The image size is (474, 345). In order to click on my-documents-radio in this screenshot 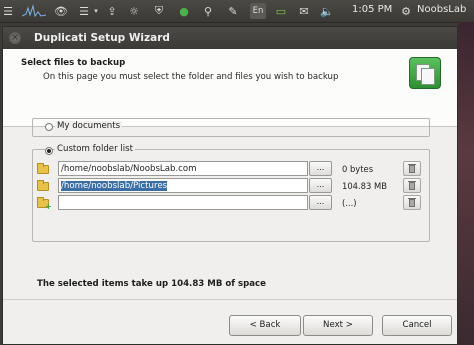, I will do `click(49, 127)`.